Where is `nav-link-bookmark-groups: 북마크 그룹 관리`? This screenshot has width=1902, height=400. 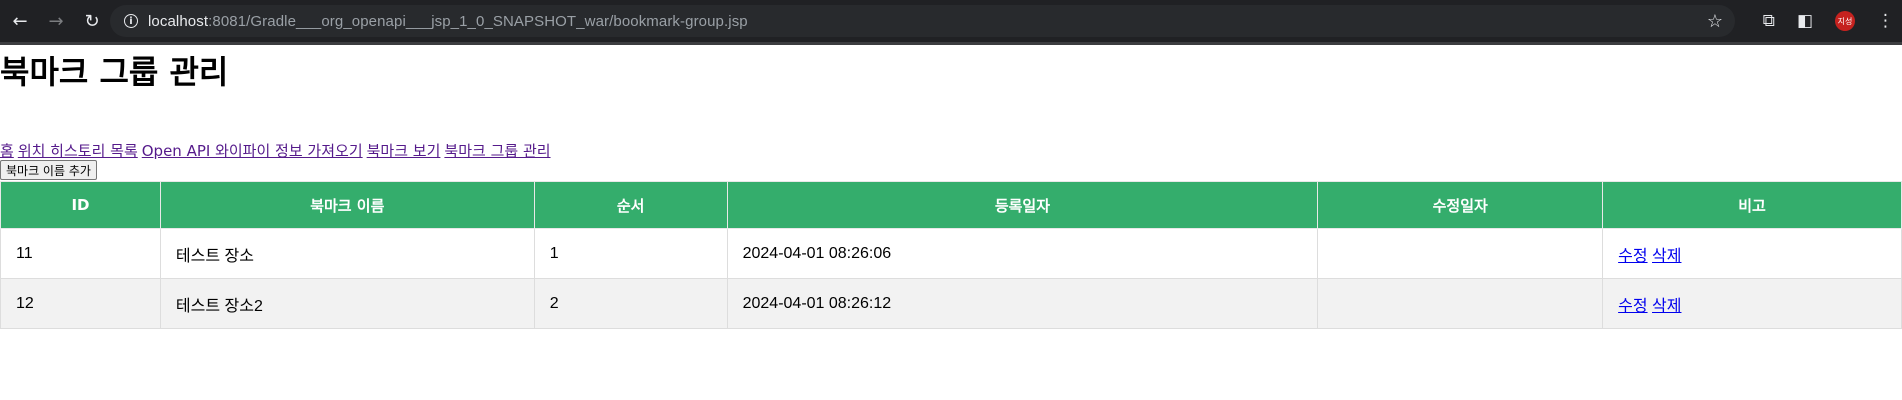
nav-link-bookmark-groups: 북마크 그룹 관리 is located at coordinates (497, 151).